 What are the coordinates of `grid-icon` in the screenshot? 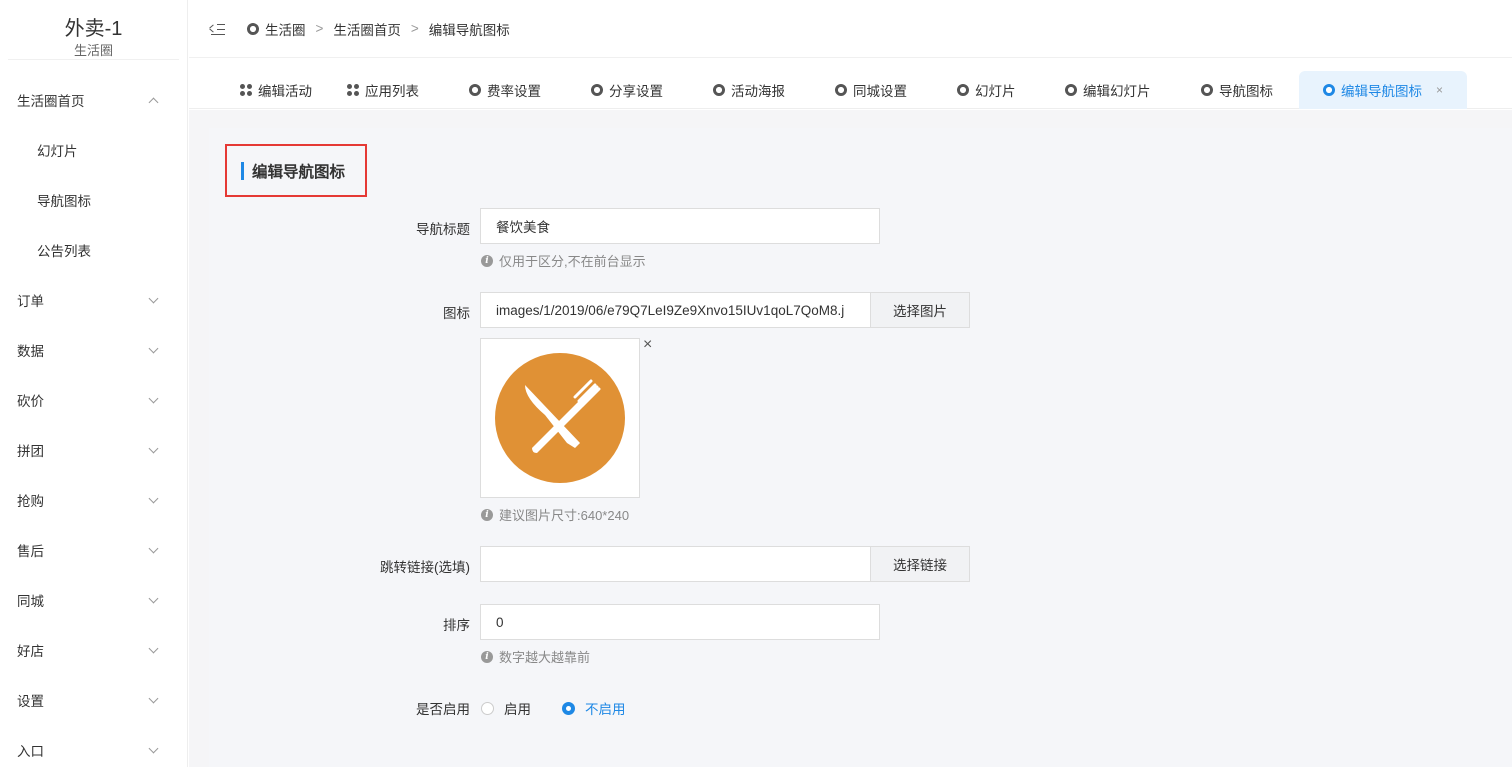 It's located at (246, 90).